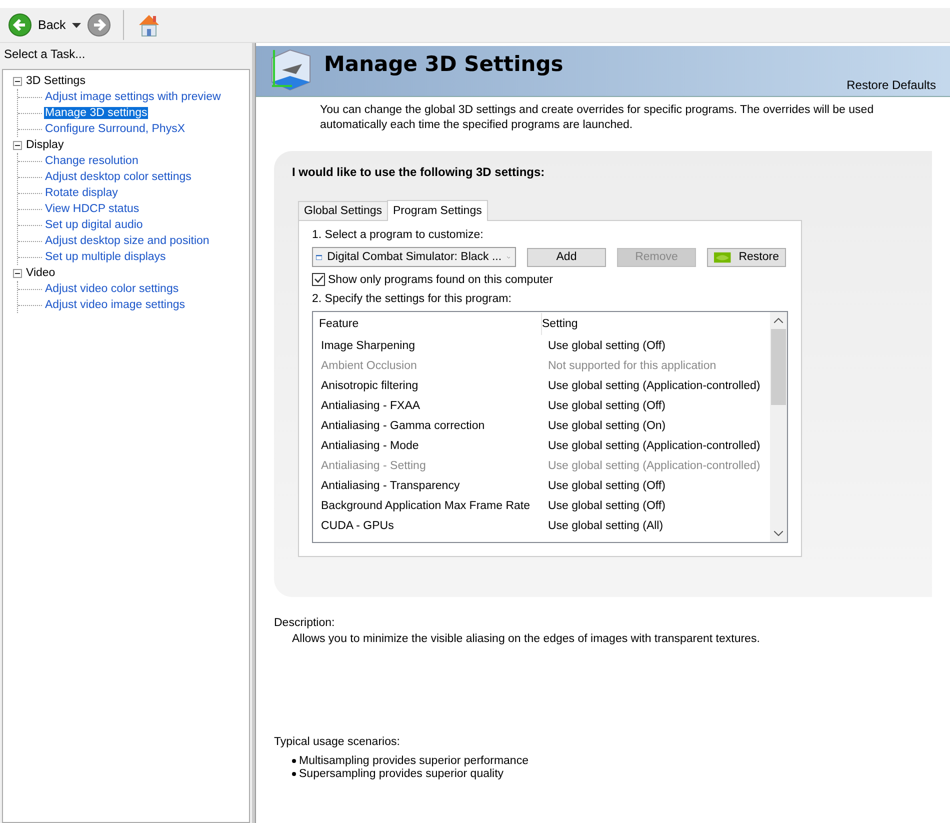 This screenshot has height=823, width=950. I want to click on task-link: Adjust desktop size and position, so click(127, 241).